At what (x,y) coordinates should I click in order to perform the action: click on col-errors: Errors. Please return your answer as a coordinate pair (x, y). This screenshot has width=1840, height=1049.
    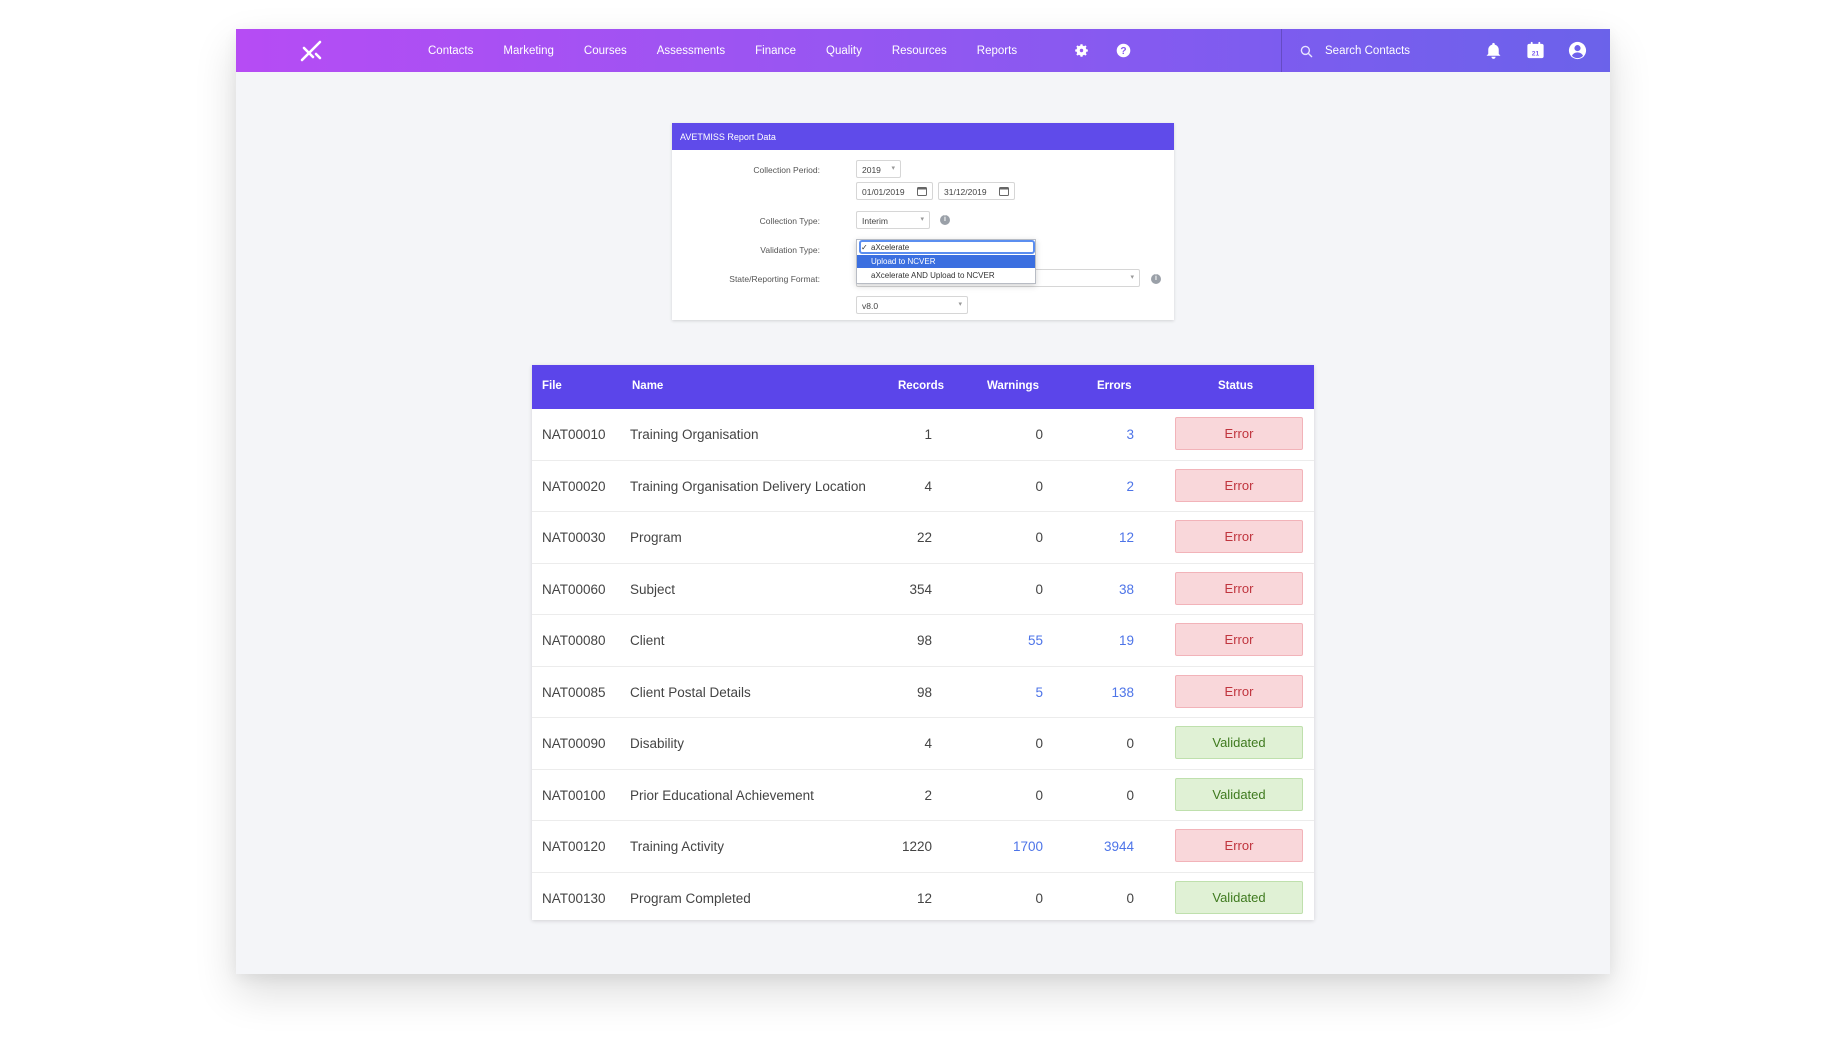
    Looking at the image, I should click on (1114, 386).